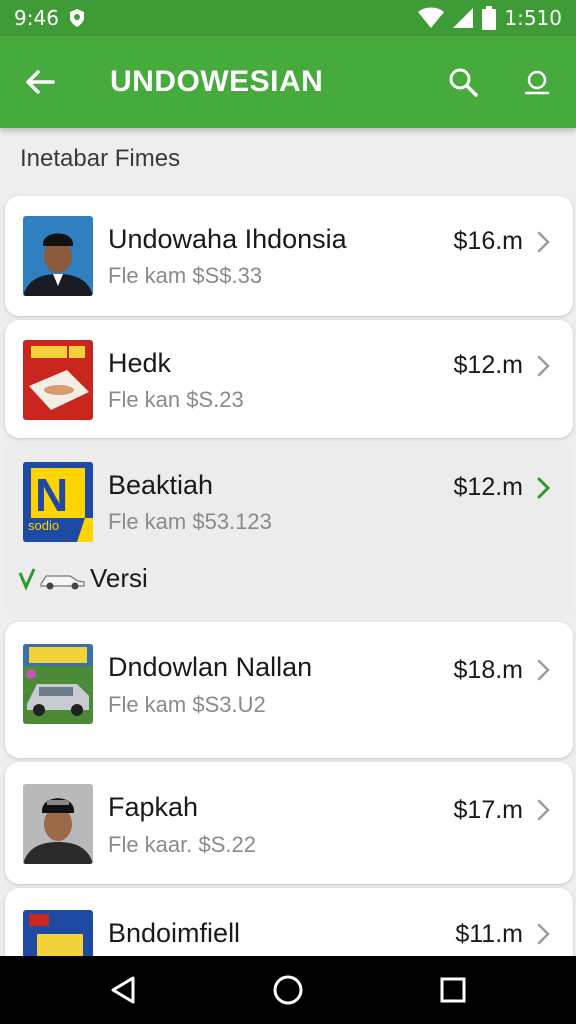 The width and height of the screenshot is (576, 1024). I want to click on nav-recents-button, so click(453, 990).